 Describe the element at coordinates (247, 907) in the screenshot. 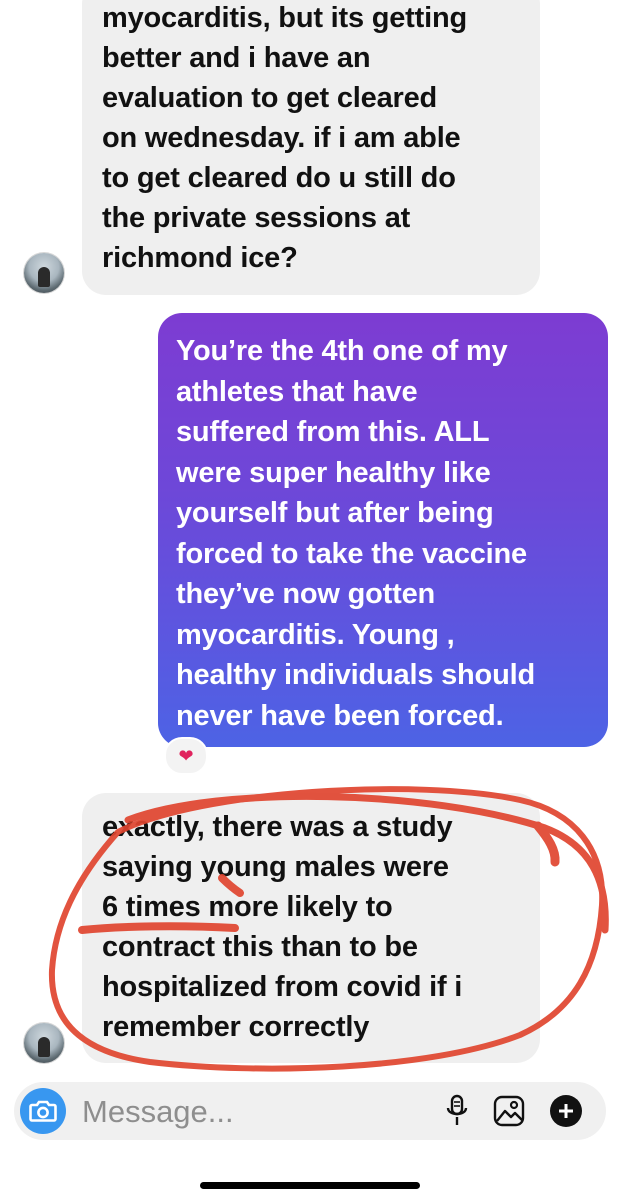

I see `message-line: 6 times more likely to` at that location.